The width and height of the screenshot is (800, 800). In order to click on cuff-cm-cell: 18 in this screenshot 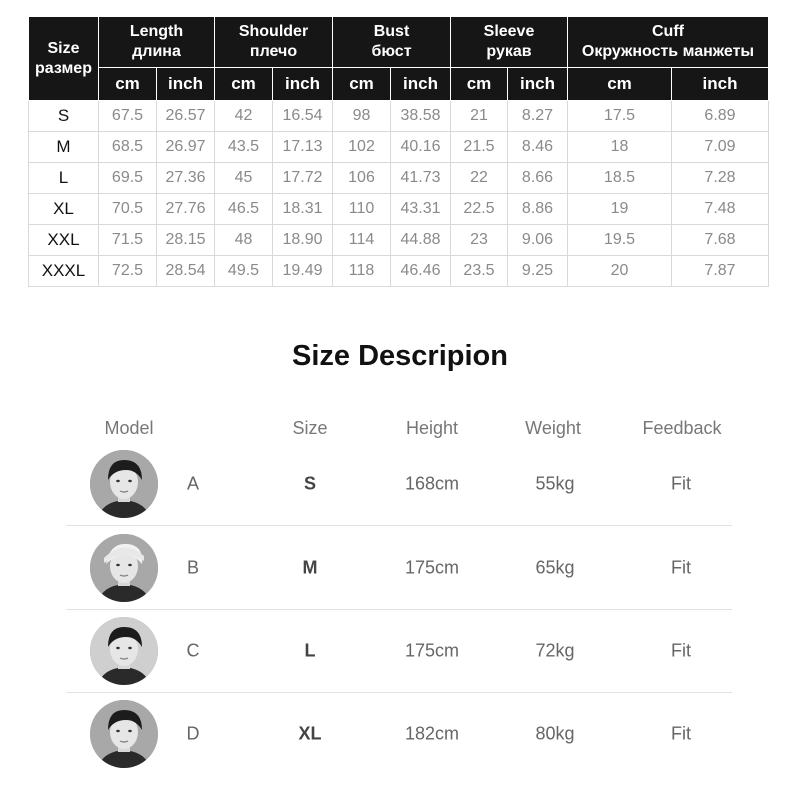, I will do `click(619, 147)`.